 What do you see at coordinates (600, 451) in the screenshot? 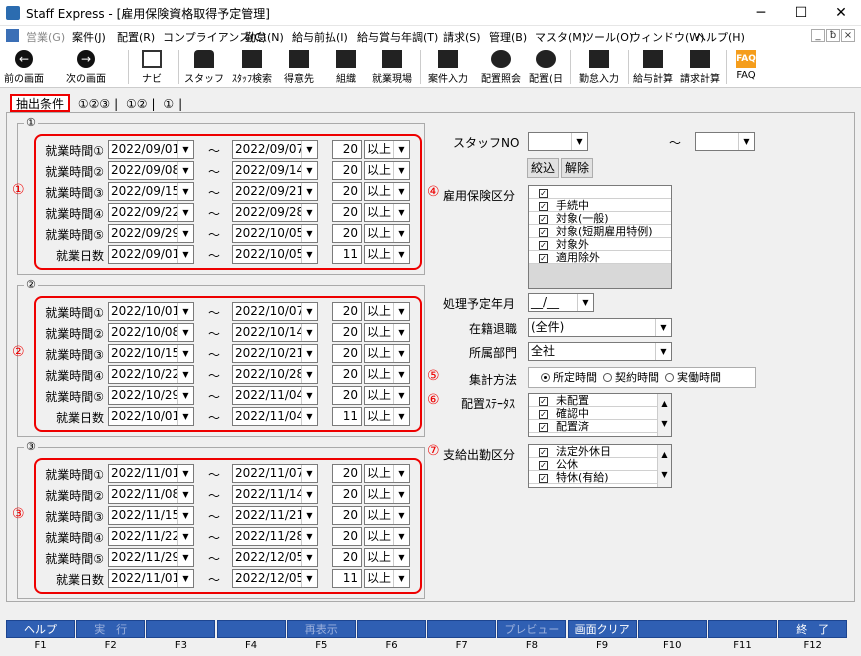
I see `pay-attendance-item: ✓ 法定外休日` at bounding box center [600, 451].